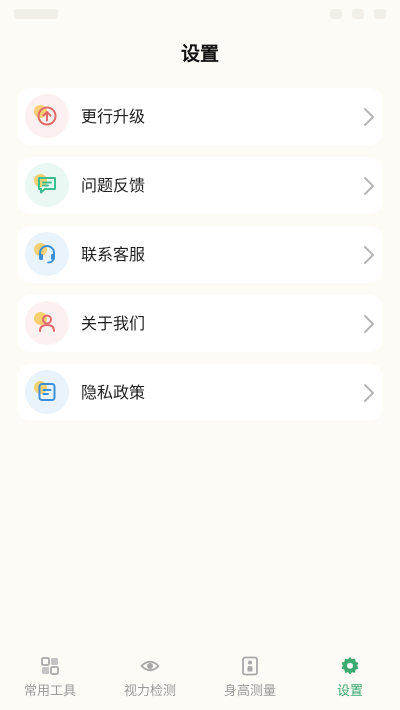 The width and height of the screenshot is (400, 710). What do you see at coordinates (250, 680) in the screenshot?
I see `tab-height-measure: 身高测量` at bounding box center [250, 680].